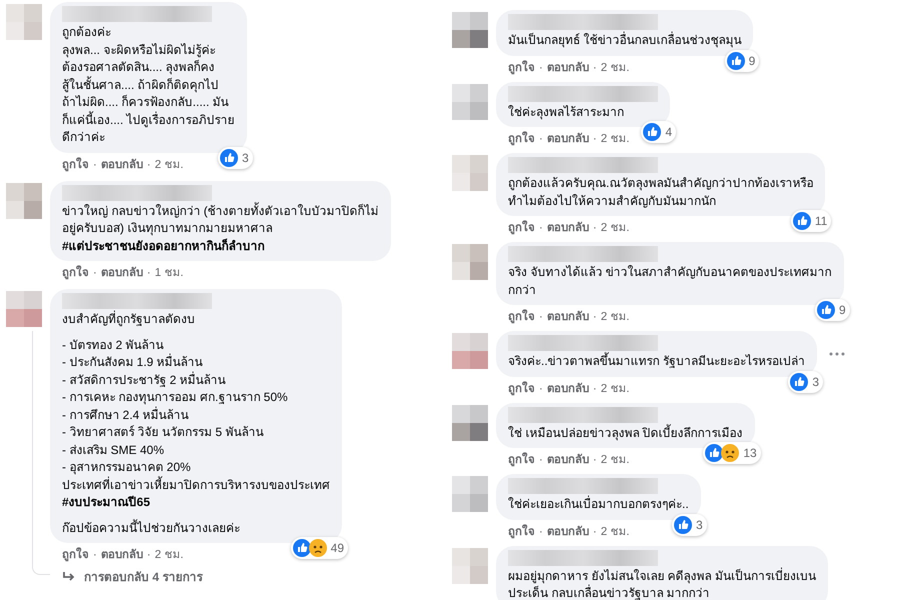 The width and height of the screenshot is (900, 600). What do you see at coordinates (625, 433) in the screenshot?
I see `comment-text: ใช่ เหมือนปล่อยข่าวลุงพล ปิดเบี้ยงลึกการเมือง` at bounding box center [625, 433].